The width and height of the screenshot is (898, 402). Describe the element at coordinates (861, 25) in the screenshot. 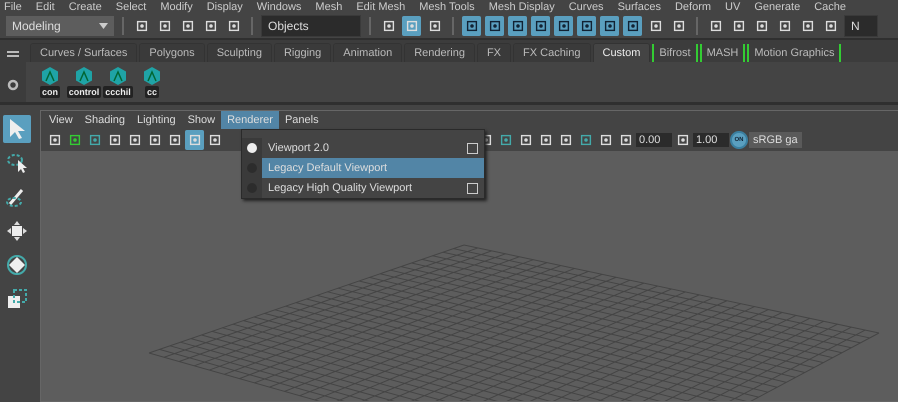

I see `input-field: N` at that location.